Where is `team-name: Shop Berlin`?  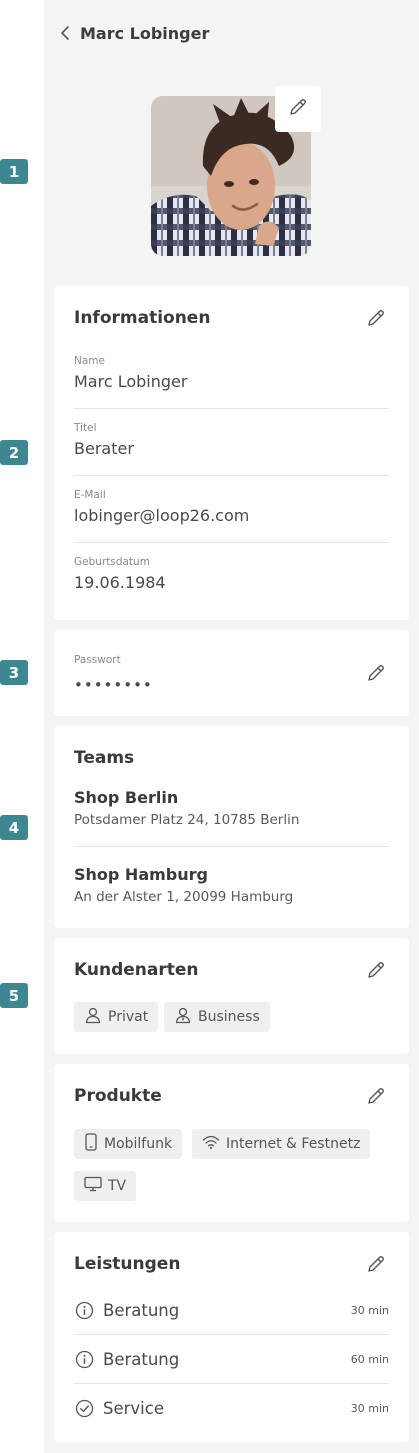
team-name: Shop Berlin is located at coordinates (126, 797).